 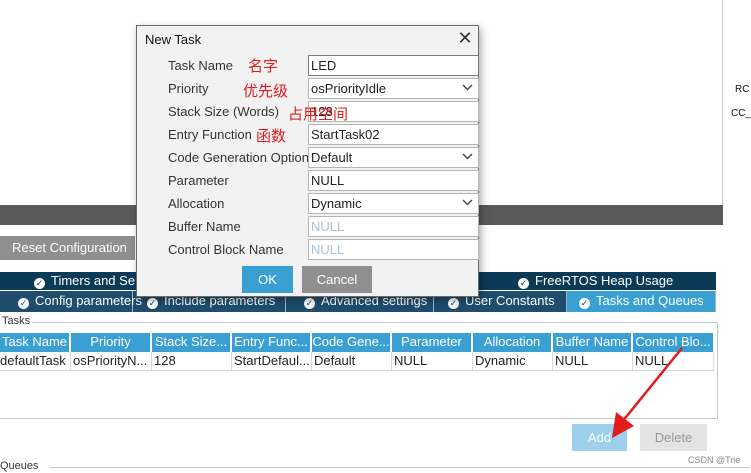 I want to click on tab-label: Timers and Se, so click(x=93, y=280).